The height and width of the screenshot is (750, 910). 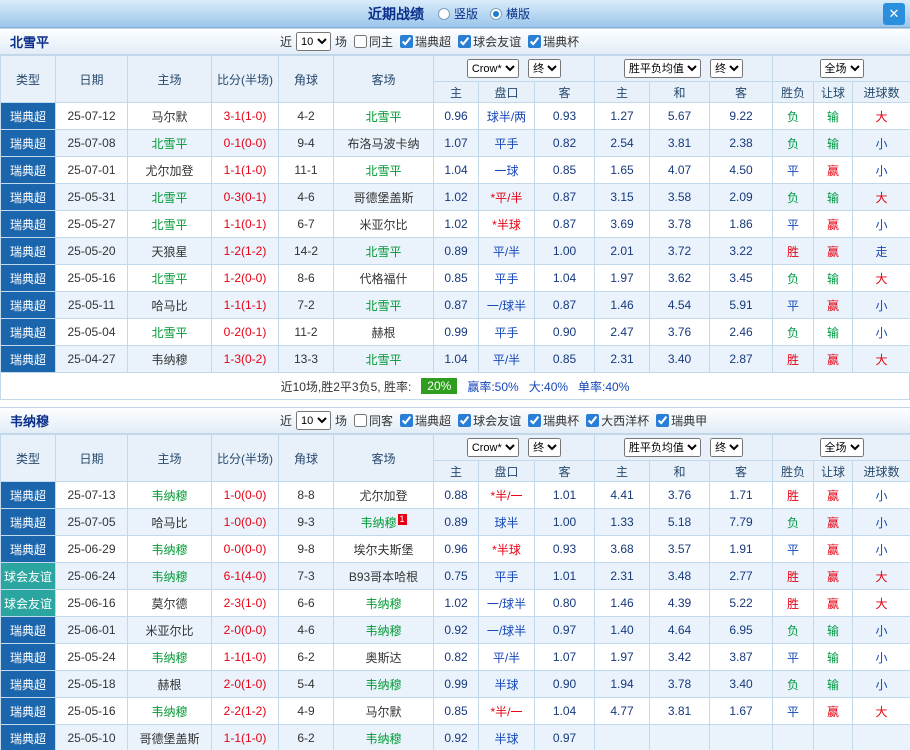 I want to click on checkbox-label: 大西洋杯, so click(x=625, y=421).